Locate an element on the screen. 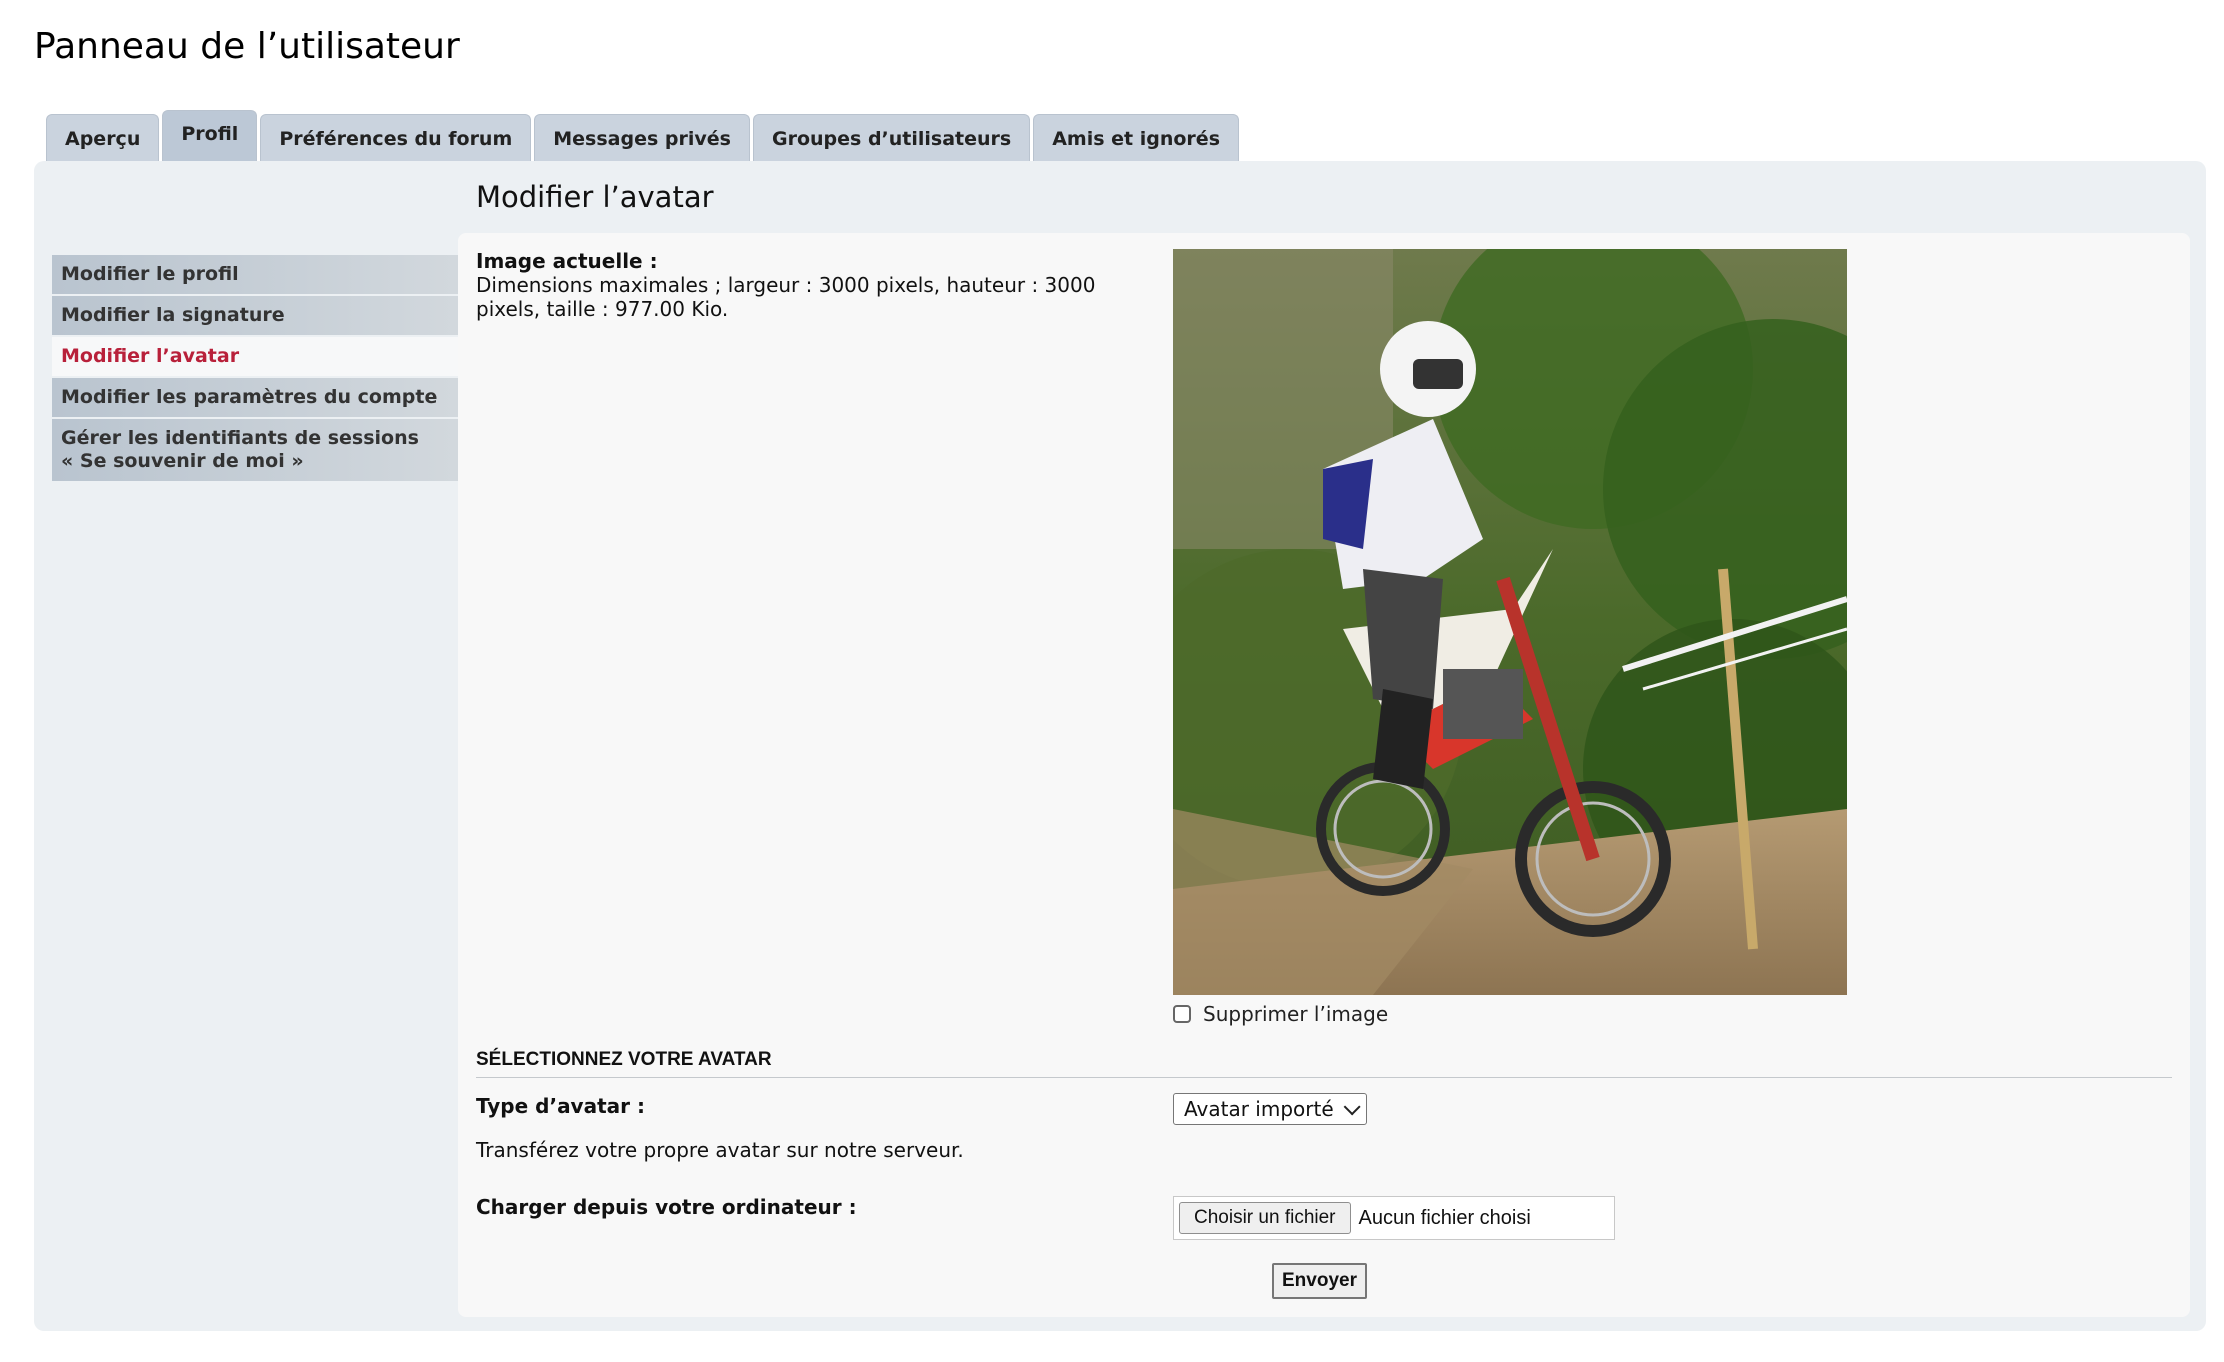 The height and width of the screenshot is (1362, 2224). side-item-label-line2: « Se souvenir de moi » is located at coordinates (182, 461).